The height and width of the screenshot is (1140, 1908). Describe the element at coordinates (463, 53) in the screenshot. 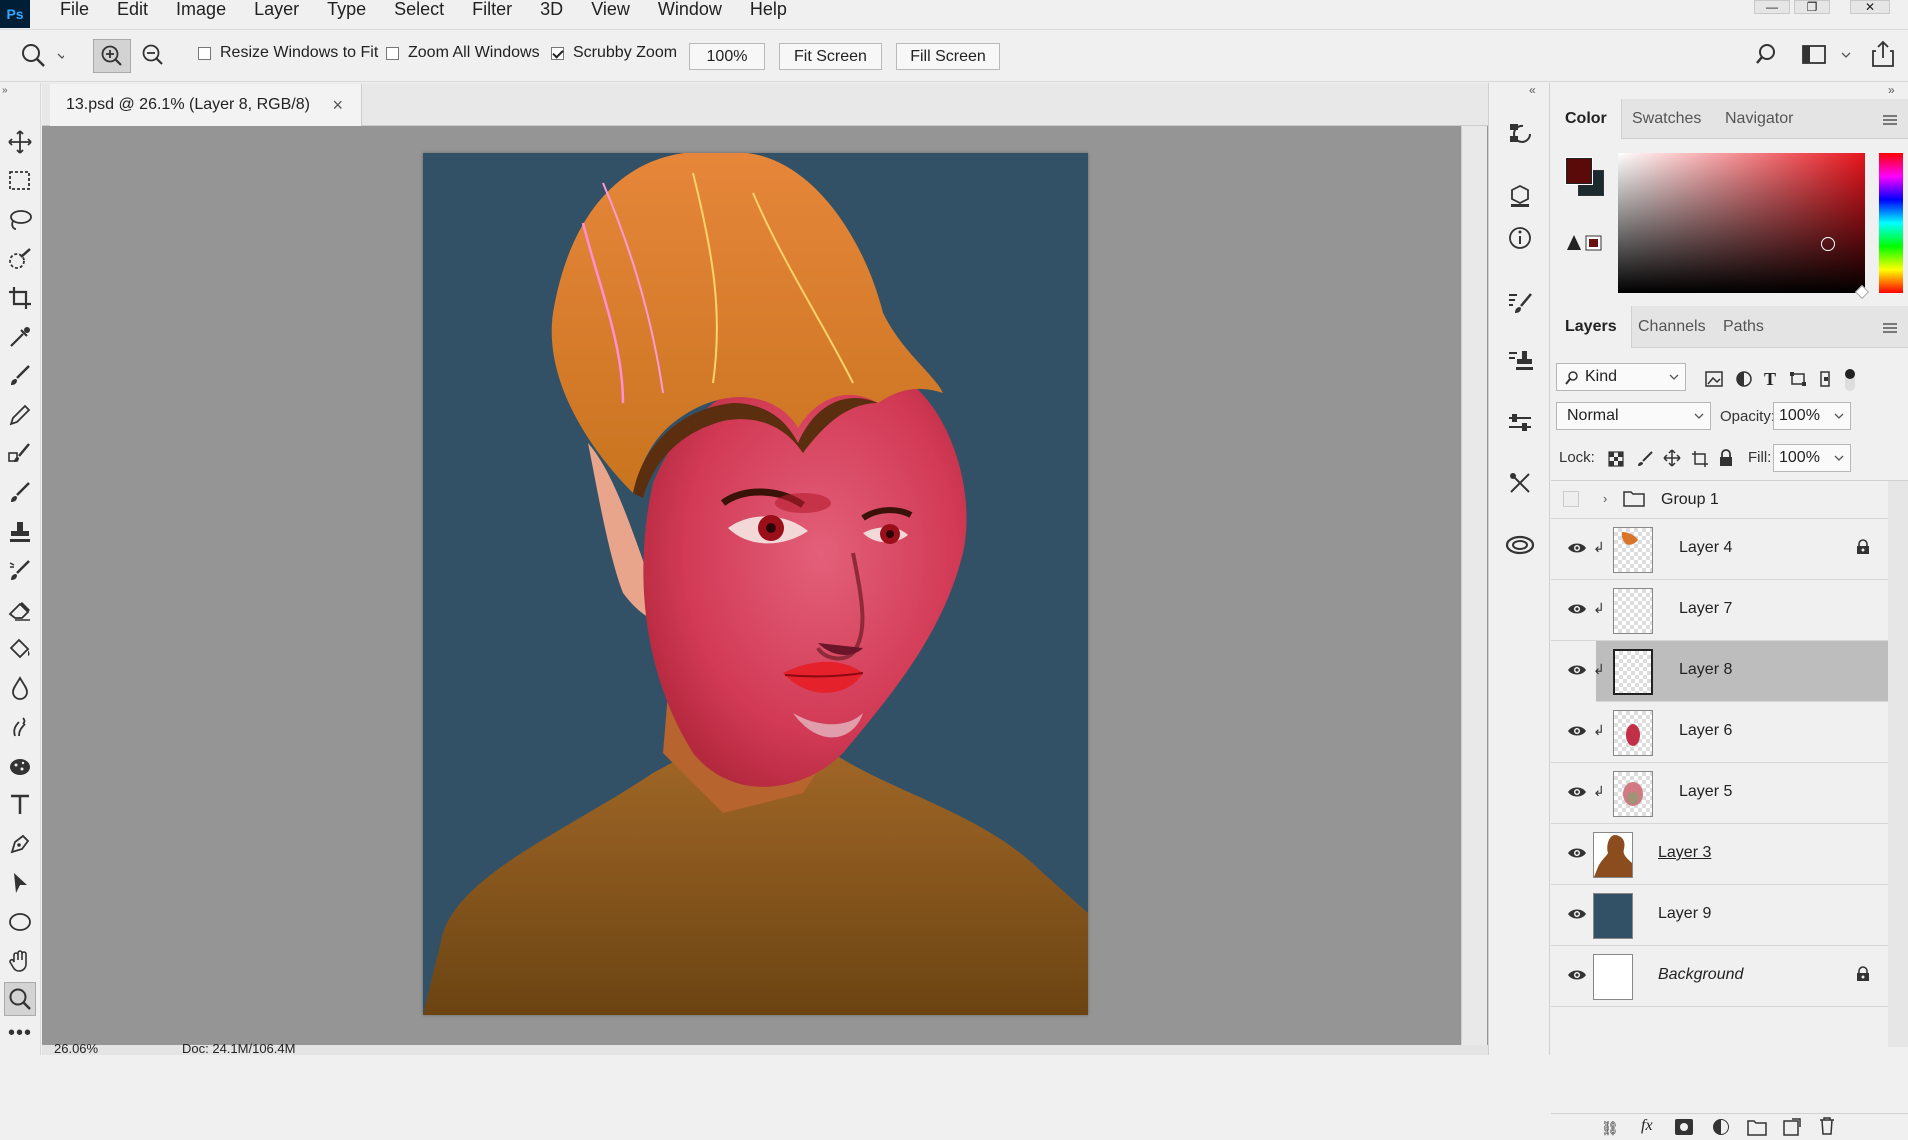

I see `zoom-all-checkbox: Zoom All Windows` at that location.